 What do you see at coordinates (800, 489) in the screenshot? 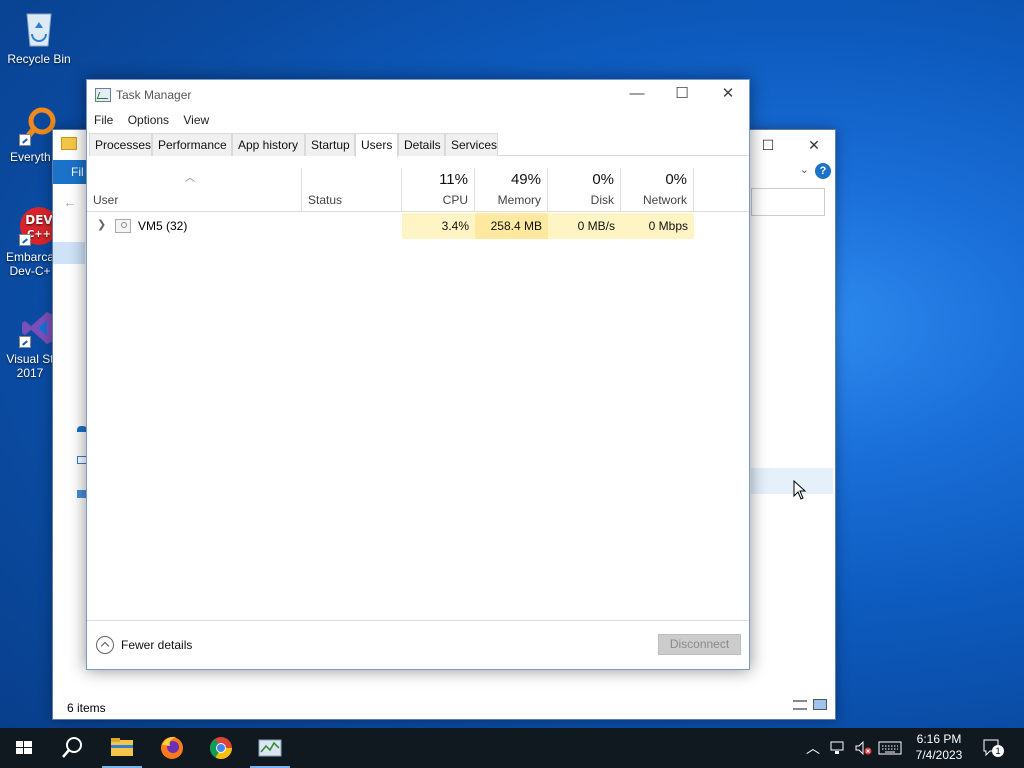
I see `mouse-cursor-icon` at bounding box center [800, 489].